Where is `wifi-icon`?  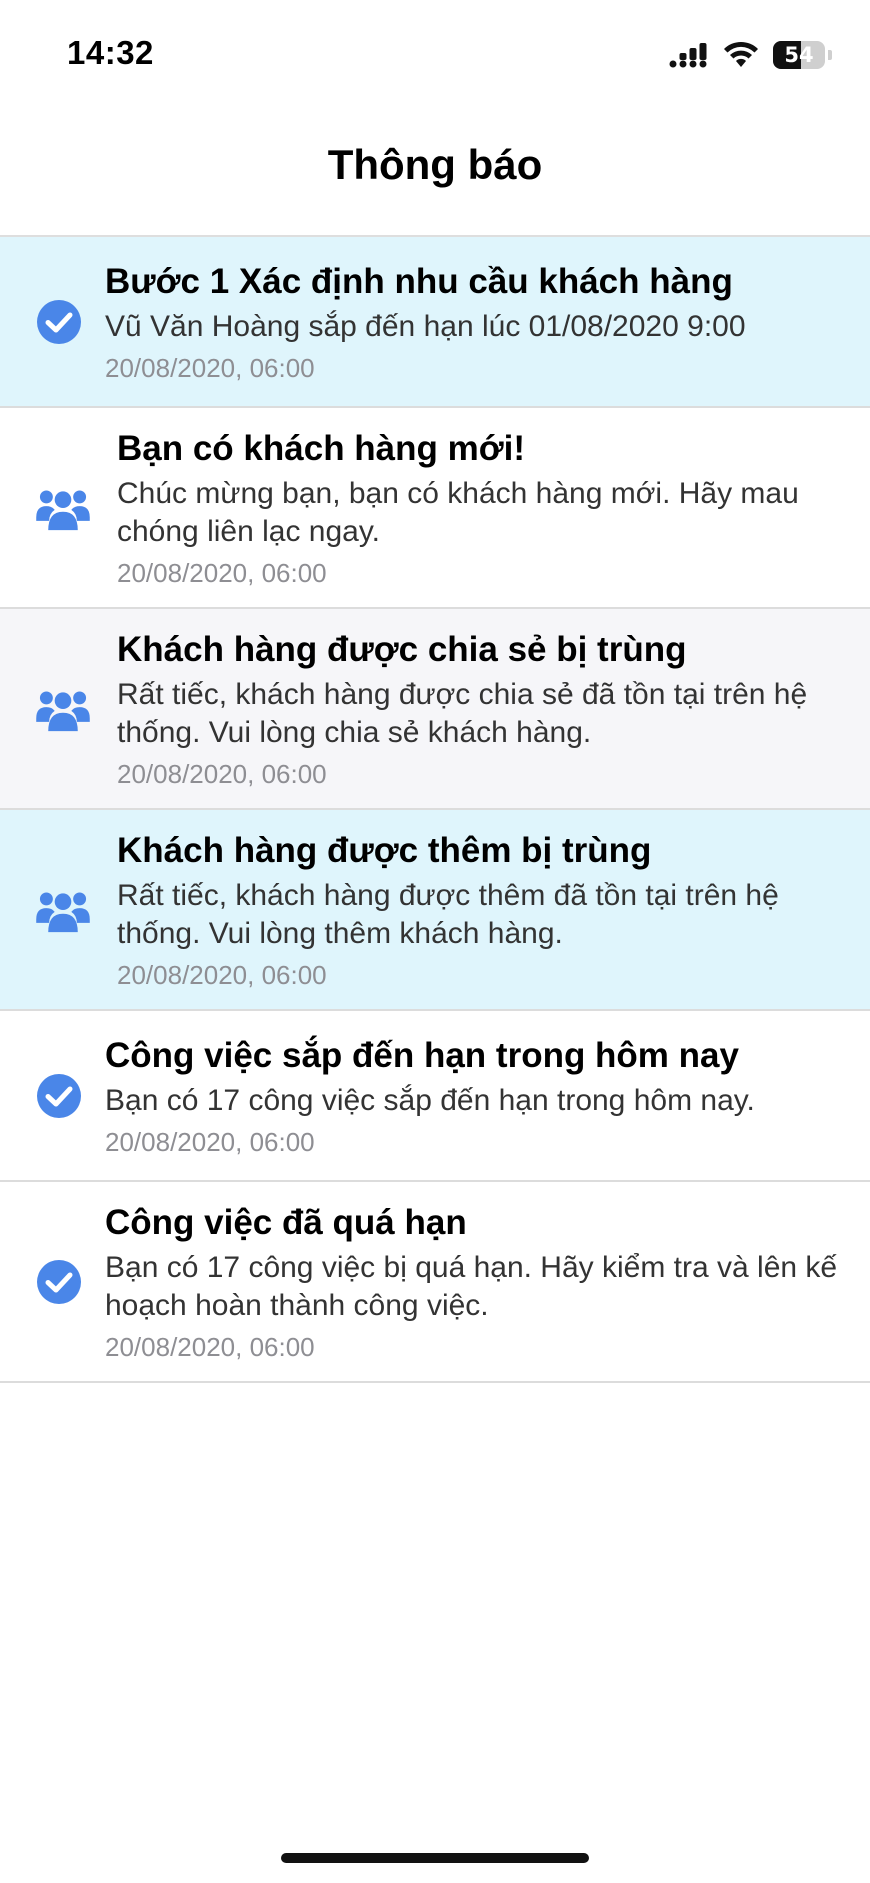 wifi-icon is located at coordinates (741, 54).